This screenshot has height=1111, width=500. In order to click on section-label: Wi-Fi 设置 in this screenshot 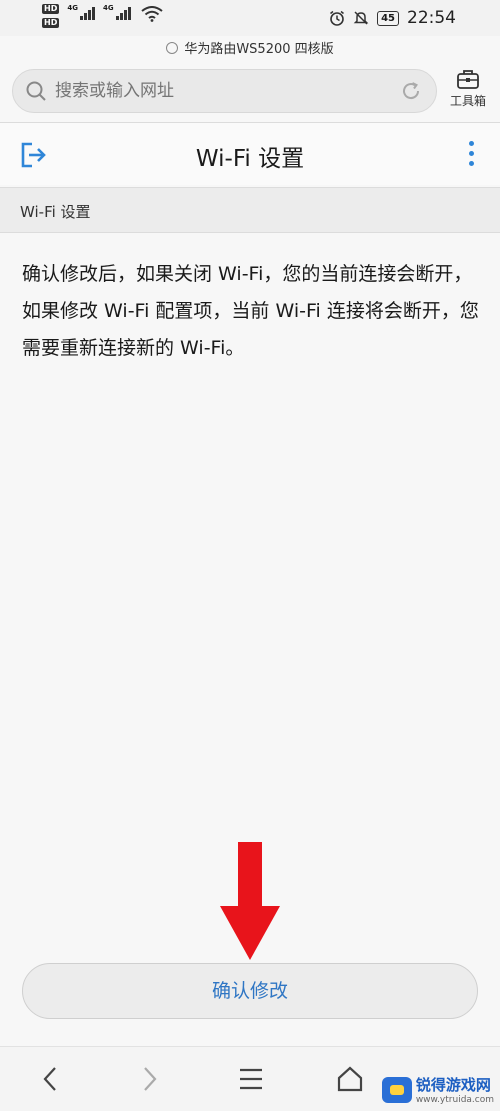, I will do `click(55, 212)`.